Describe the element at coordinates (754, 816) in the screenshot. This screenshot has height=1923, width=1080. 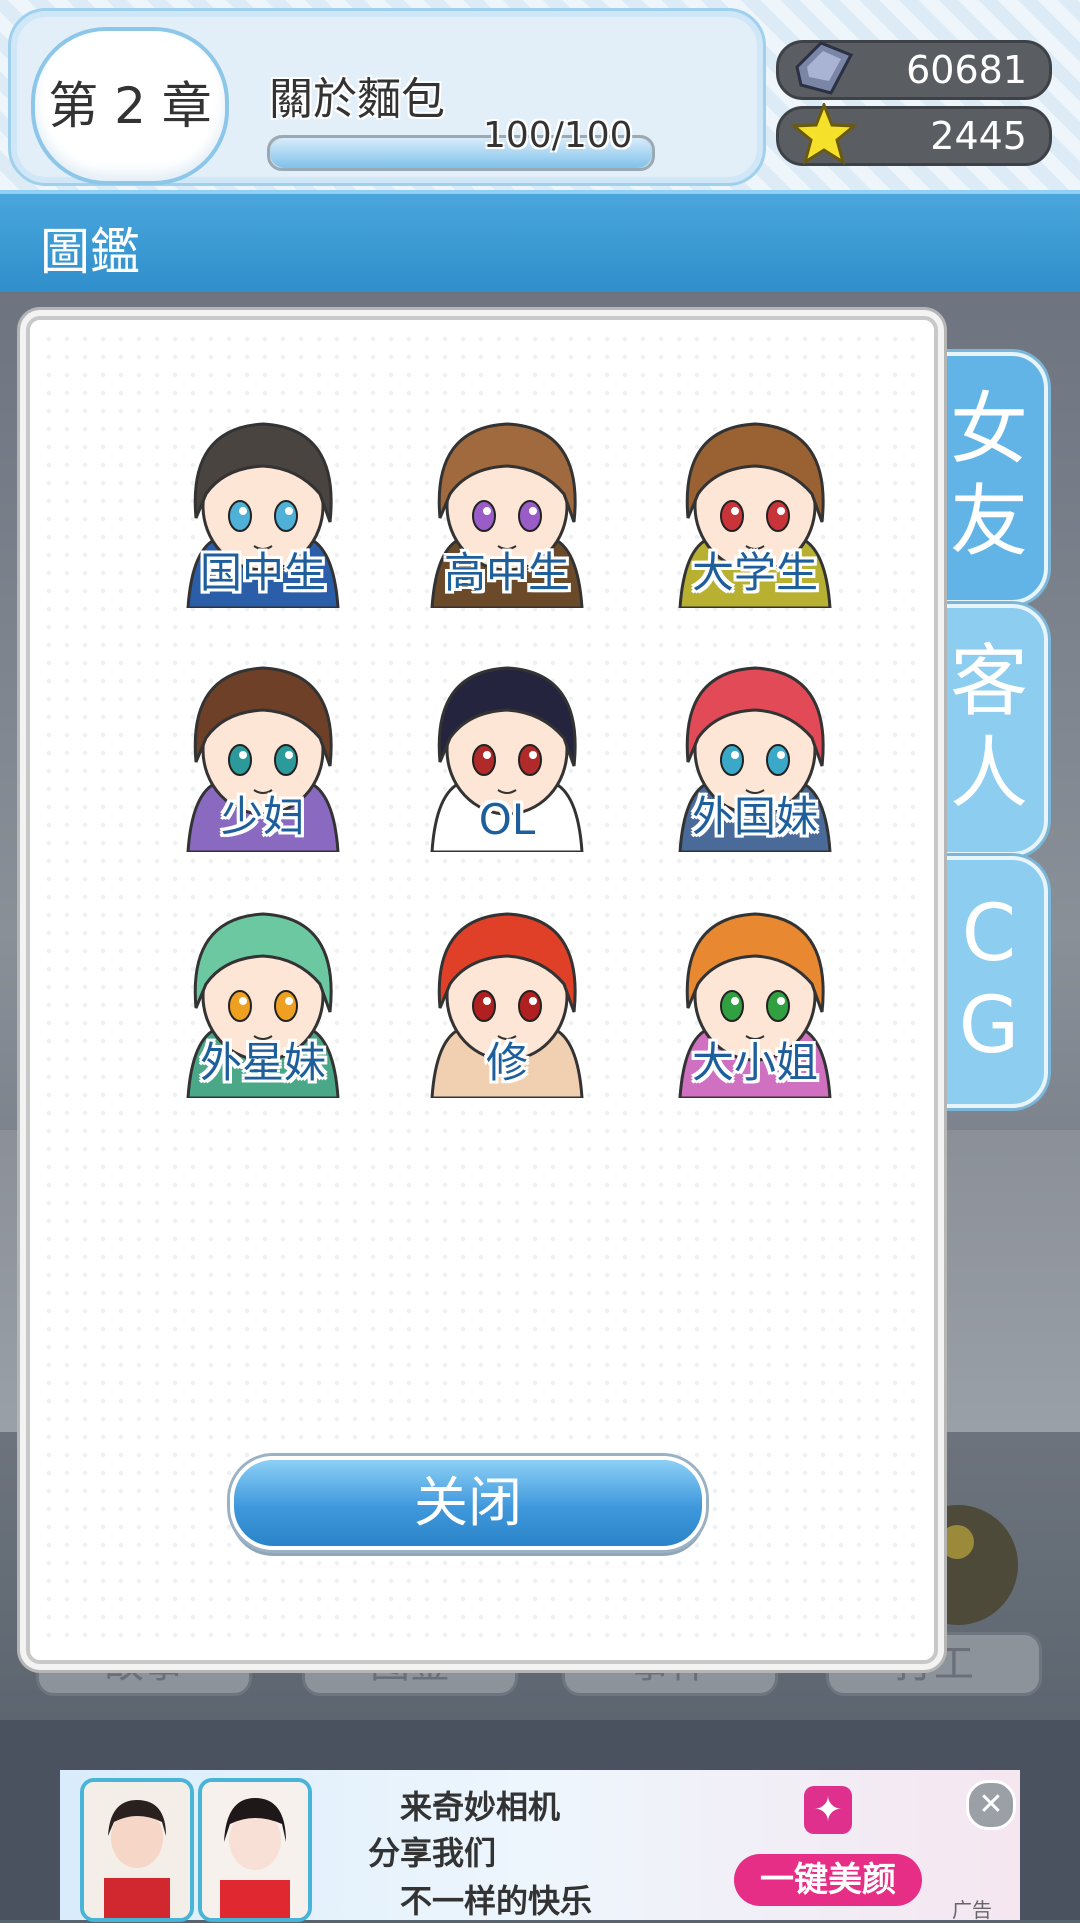
I see `character-label: 外国妹` at that location.